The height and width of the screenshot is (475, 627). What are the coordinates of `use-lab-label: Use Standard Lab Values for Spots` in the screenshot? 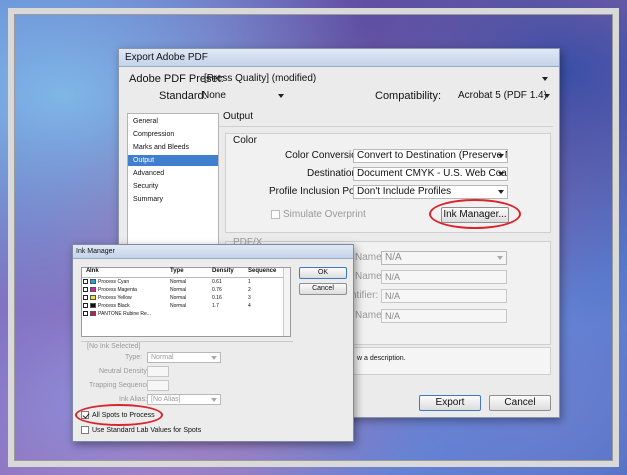 It's located at (147, 430).